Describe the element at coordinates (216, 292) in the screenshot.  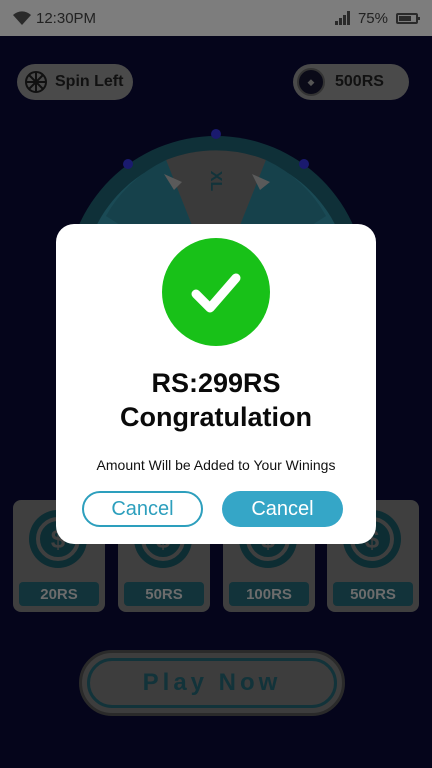
I see `check-icon` at that location.